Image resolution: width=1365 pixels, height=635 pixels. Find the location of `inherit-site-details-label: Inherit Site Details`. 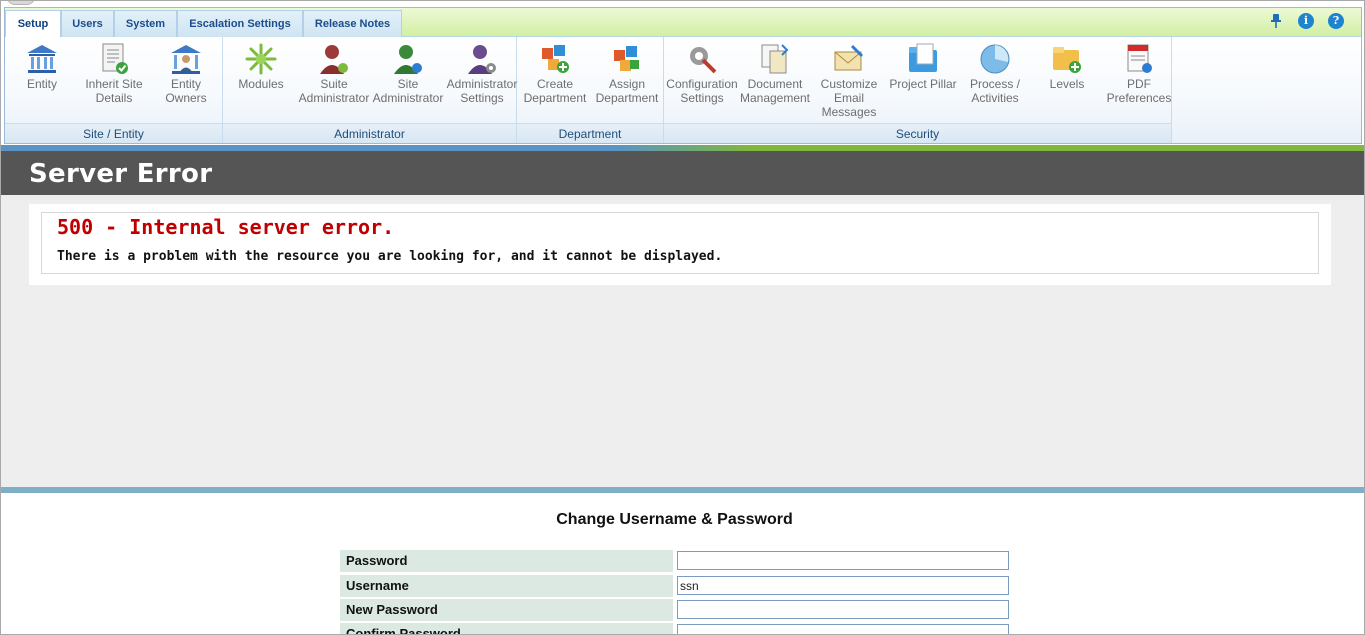

inherit-site-details-label: Inherit Site Details is located at coordinates (114, 91).